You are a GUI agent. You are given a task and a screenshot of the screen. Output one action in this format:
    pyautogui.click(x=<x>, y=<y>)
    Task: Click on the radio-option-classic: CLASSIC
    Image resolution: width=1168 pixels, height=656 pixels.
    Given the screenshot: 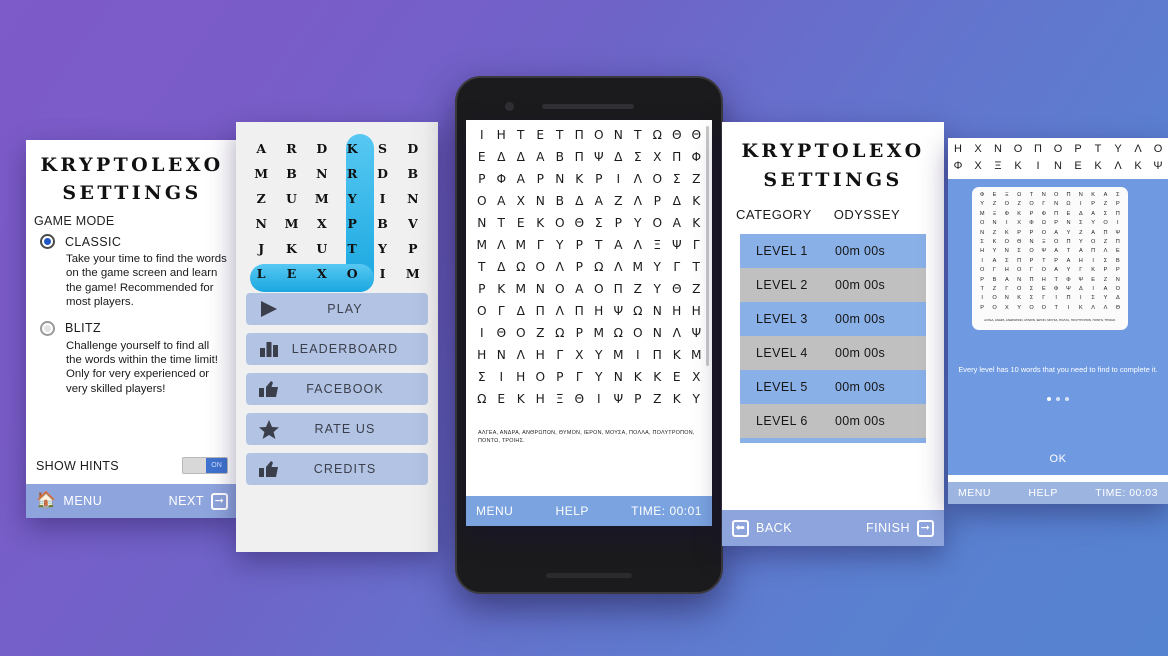 What is the action you would take?
    pyautogui.click(x=132, y=240)
    